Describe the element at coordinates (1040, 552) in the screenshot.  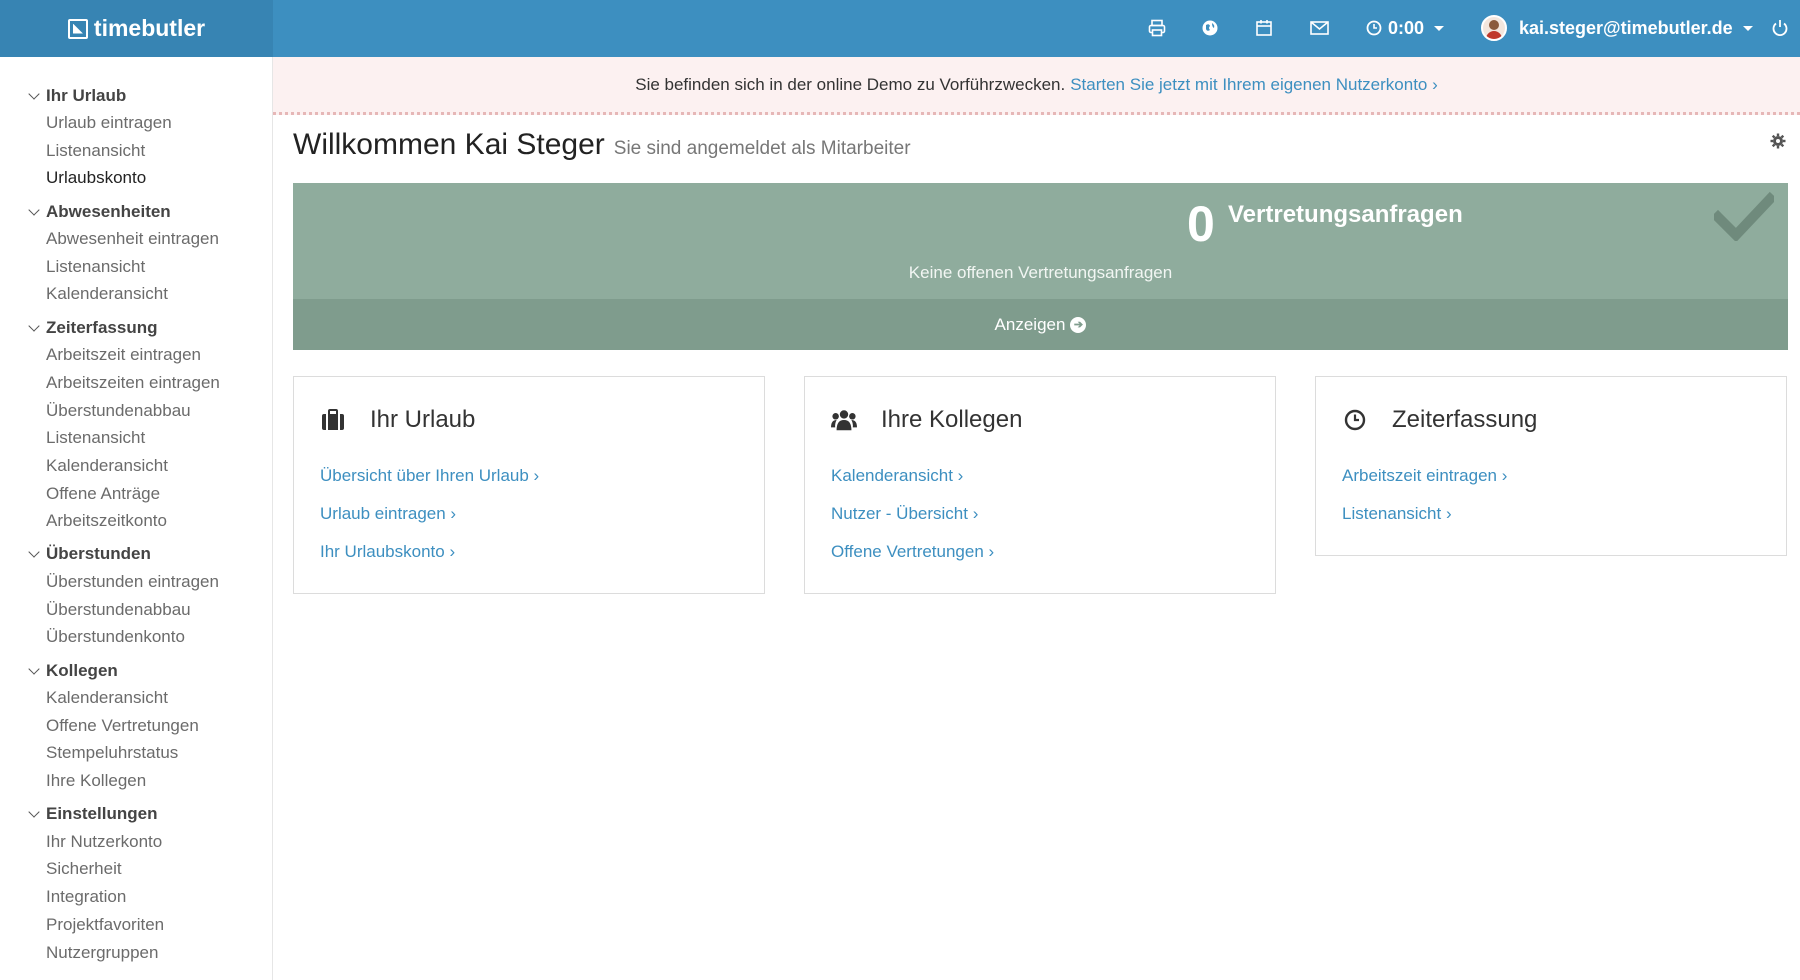
I see `open-substitutions-link: Offene Vertretungen ›` at that location.